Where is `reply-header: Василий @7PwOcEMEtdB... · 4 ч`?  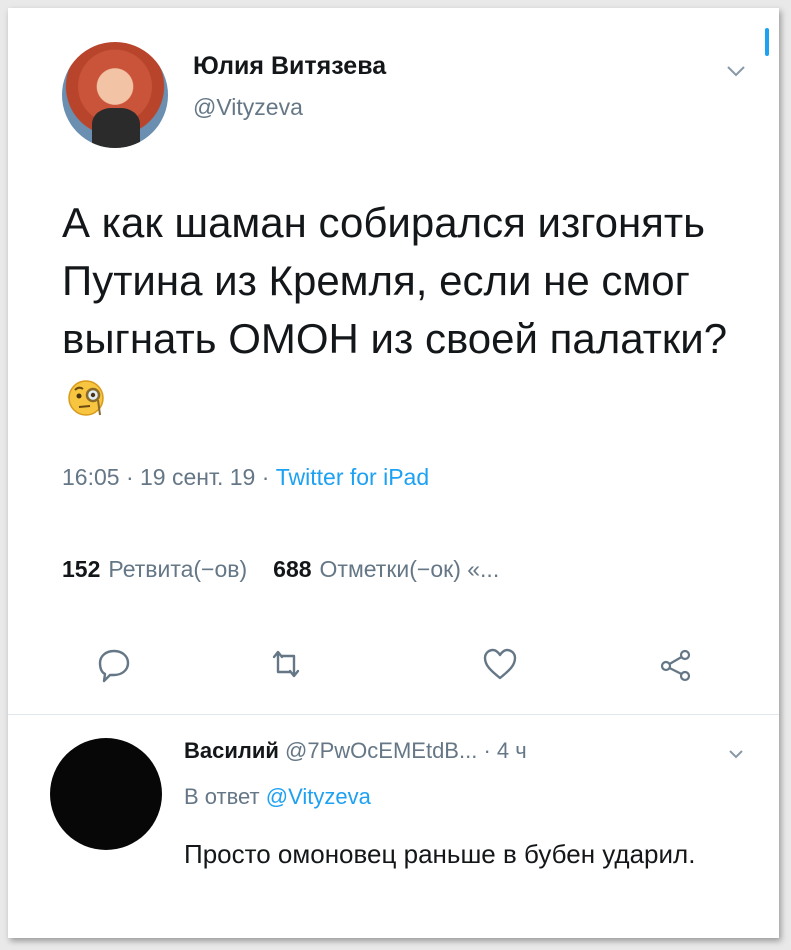 reply-header: Василий @7PwOcEMEtdB... · 4 ч is located at coordinates (355, 751).